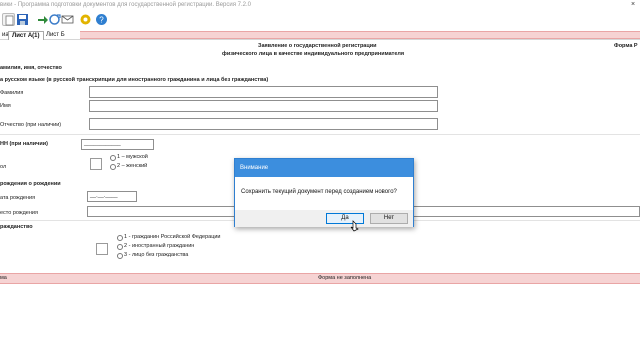 The image size is (640, 360). Describe the element at coordinates (102, 144) in the screenshot. I see `inn-value: ____________` at that location.